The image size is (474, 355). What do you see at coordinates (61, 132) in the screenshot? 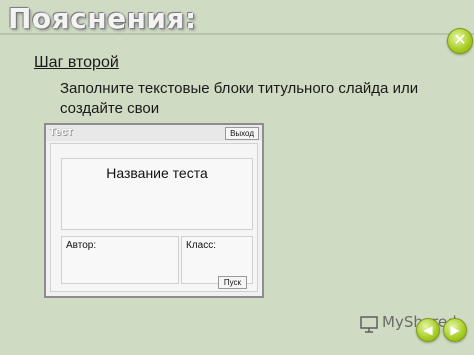
I see `preview-window-title: Тест` at bounding box center [61, 132].